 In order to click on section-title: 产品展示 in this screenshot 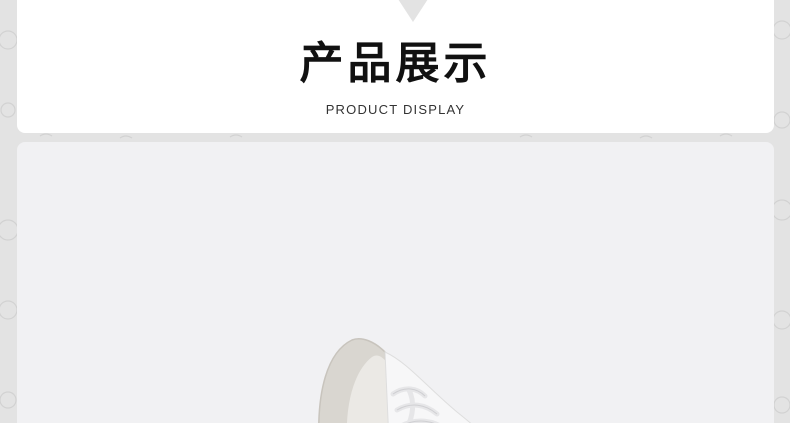, I will do `click(395, 63)`.